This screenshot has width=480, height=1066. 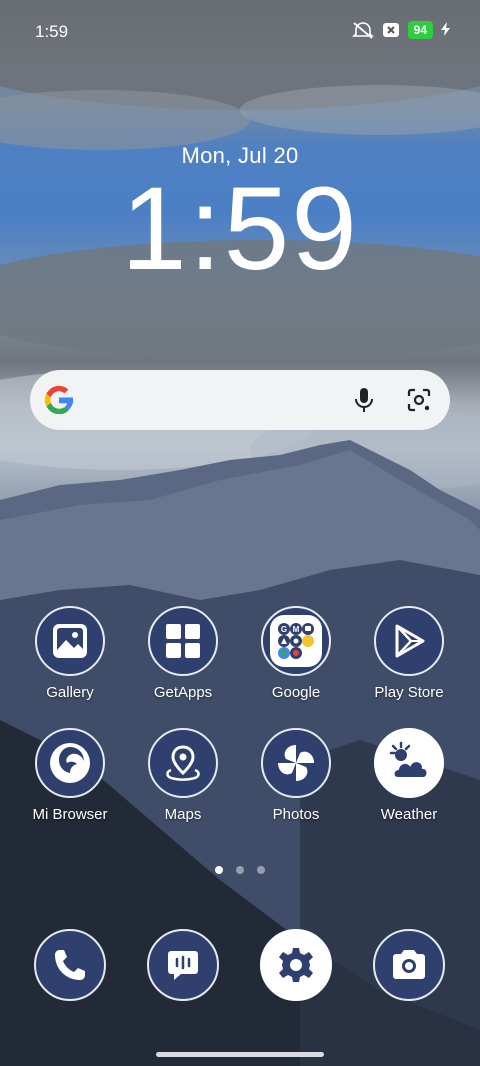 What do you see at coordinates (70, 763) in the screenshot?
I see `mi-browser-icon` at bounding box center [70, 763].